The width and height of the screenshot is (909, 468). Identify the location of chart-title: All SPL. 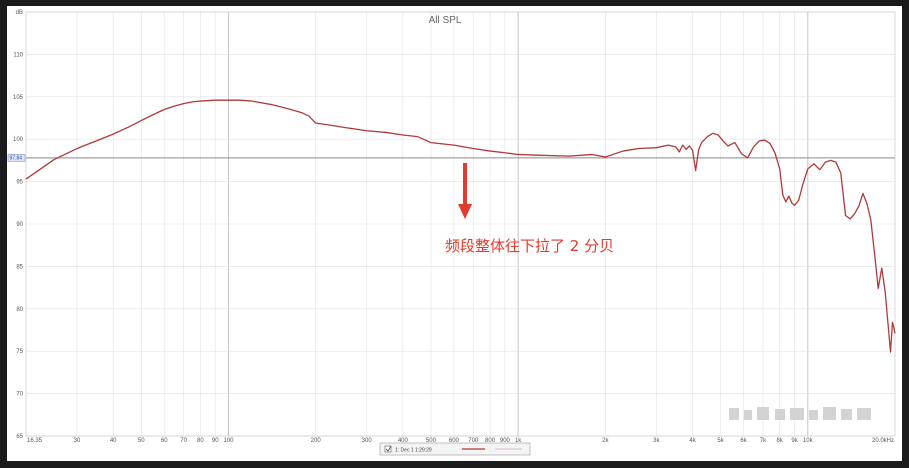
(445, 20).